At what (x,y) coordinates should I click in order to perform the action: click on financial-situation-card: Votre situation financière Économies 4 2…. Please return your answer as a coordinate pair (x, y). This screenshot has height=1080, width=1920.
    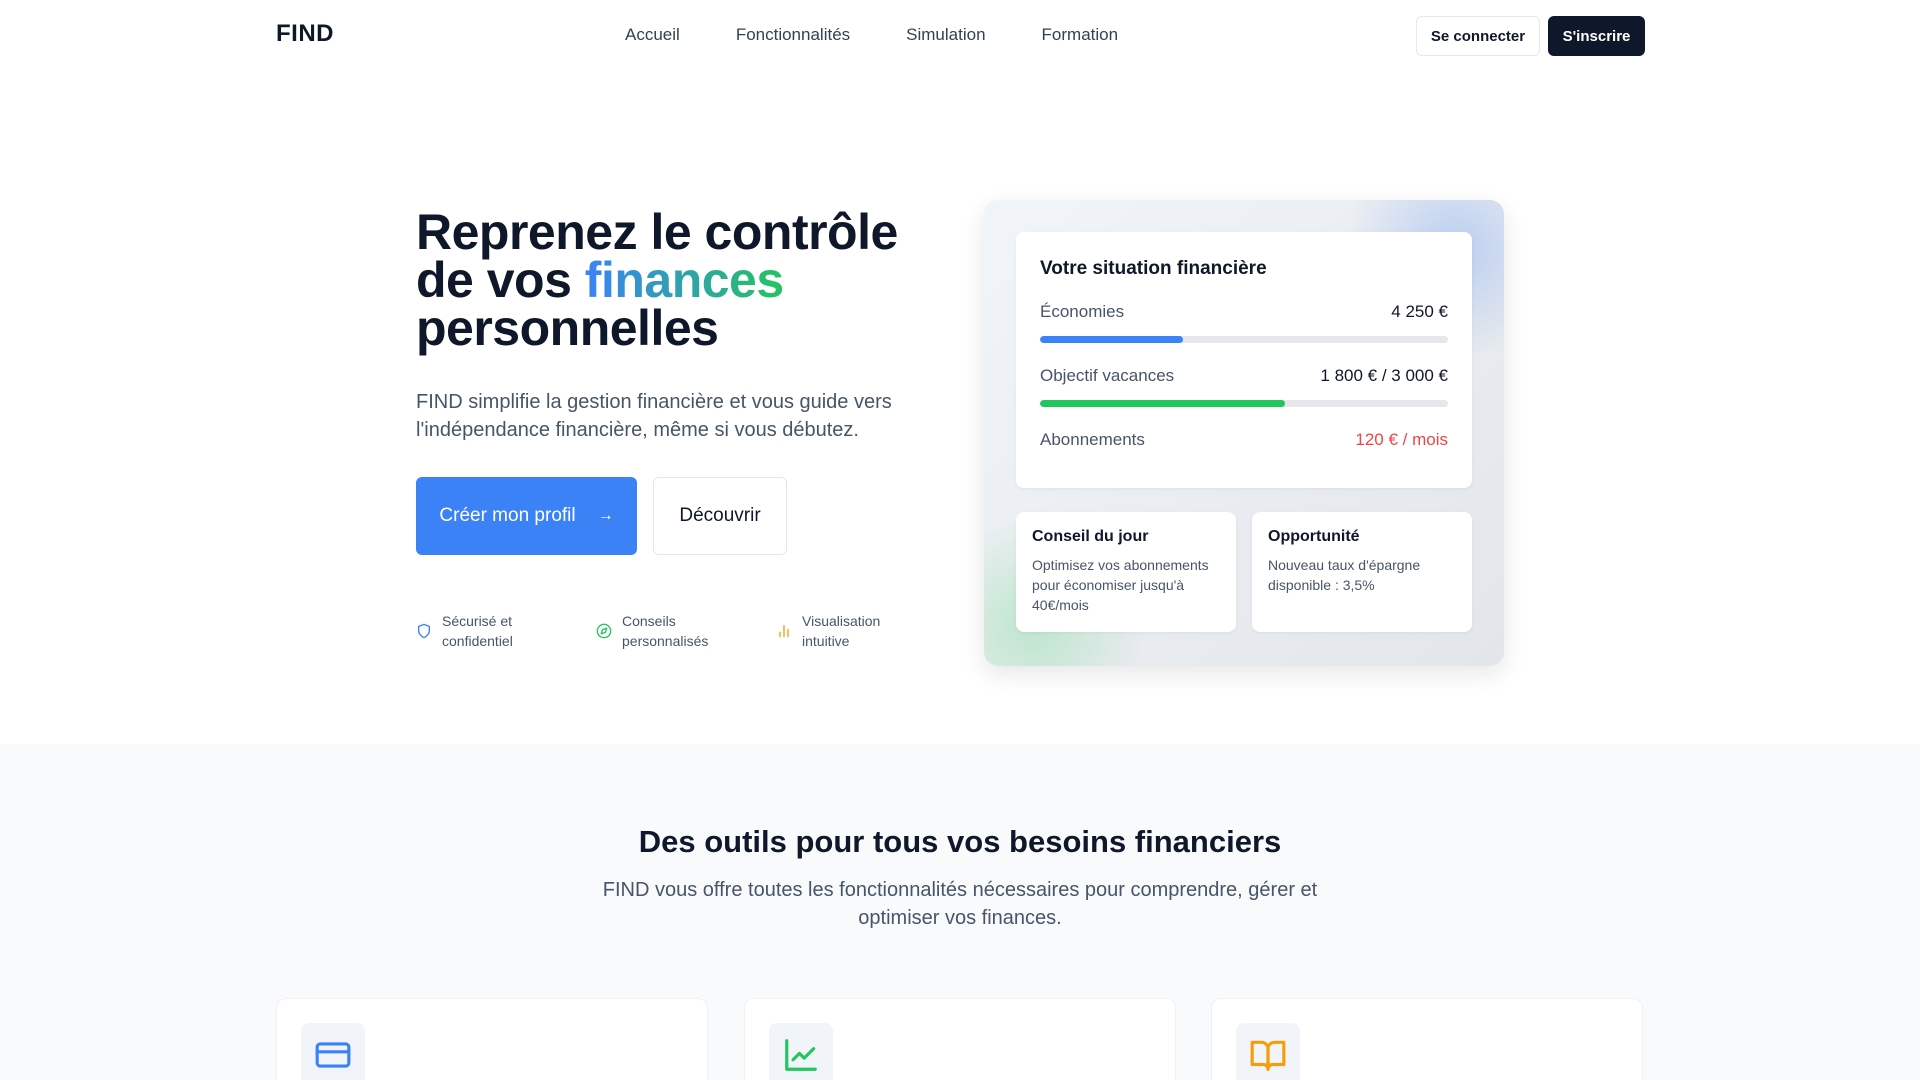
    Looking at the image, I should click on (1244, 360).